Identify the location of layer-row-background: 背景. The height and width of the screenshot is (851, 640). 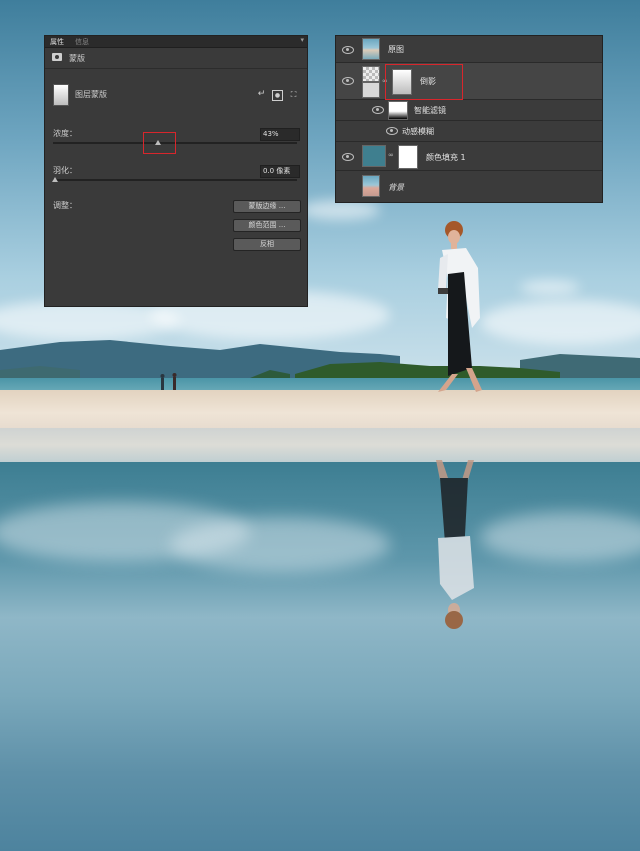
(469, 186).